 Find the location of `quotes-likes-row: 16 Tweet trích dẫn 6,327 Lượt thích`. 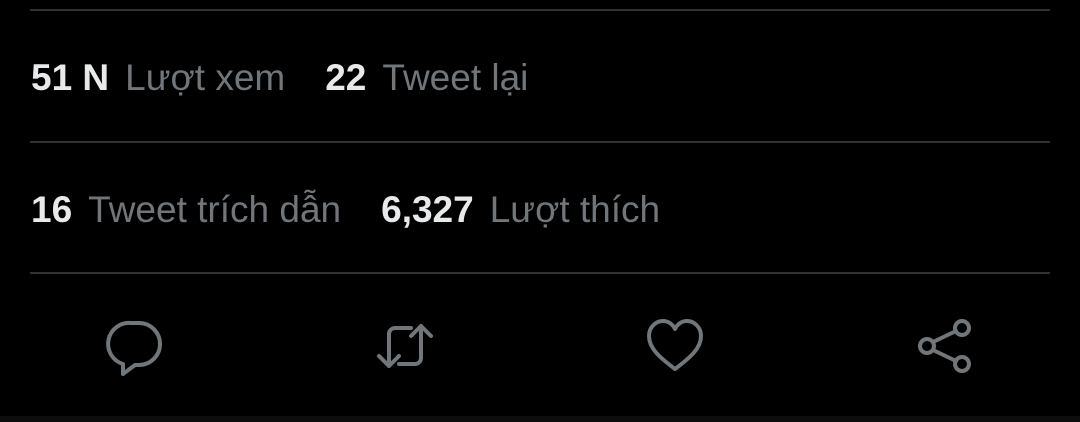

quotes-likes-row: 16 Tweet trích dẫn 6,327 Lượt thích is located at coordinates (345, 210).